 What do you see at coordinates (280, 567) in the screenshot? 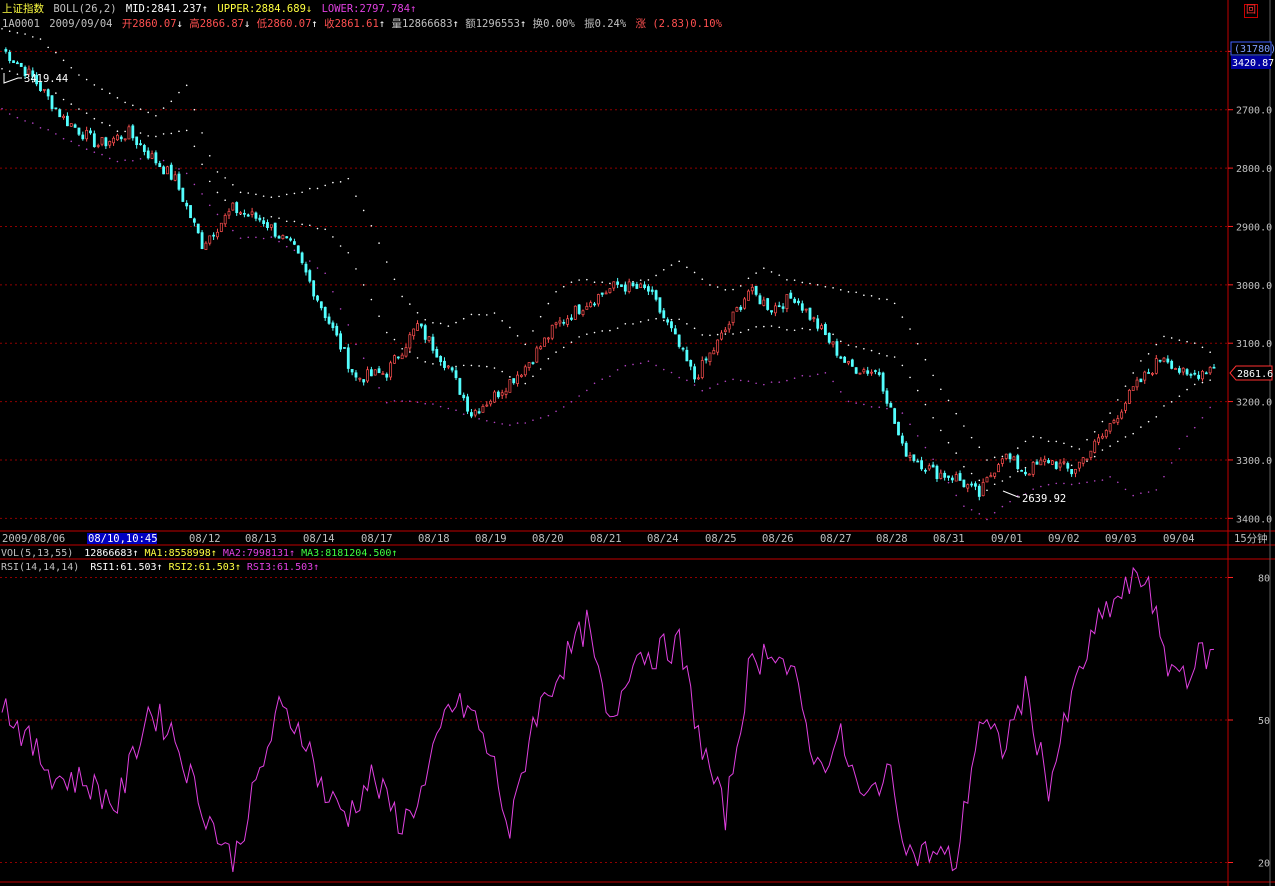
I see `rsi3-value: RSI3:61.503` at bounding box center [280, 567].